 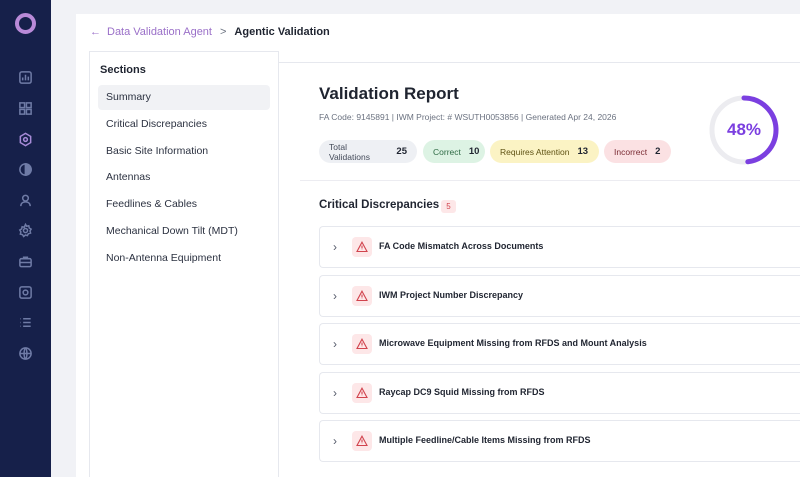 What do you see at coordinates (401, 151) in the screenshot?
I see `stat-total-value: 25` at bounding box center [401, 151].